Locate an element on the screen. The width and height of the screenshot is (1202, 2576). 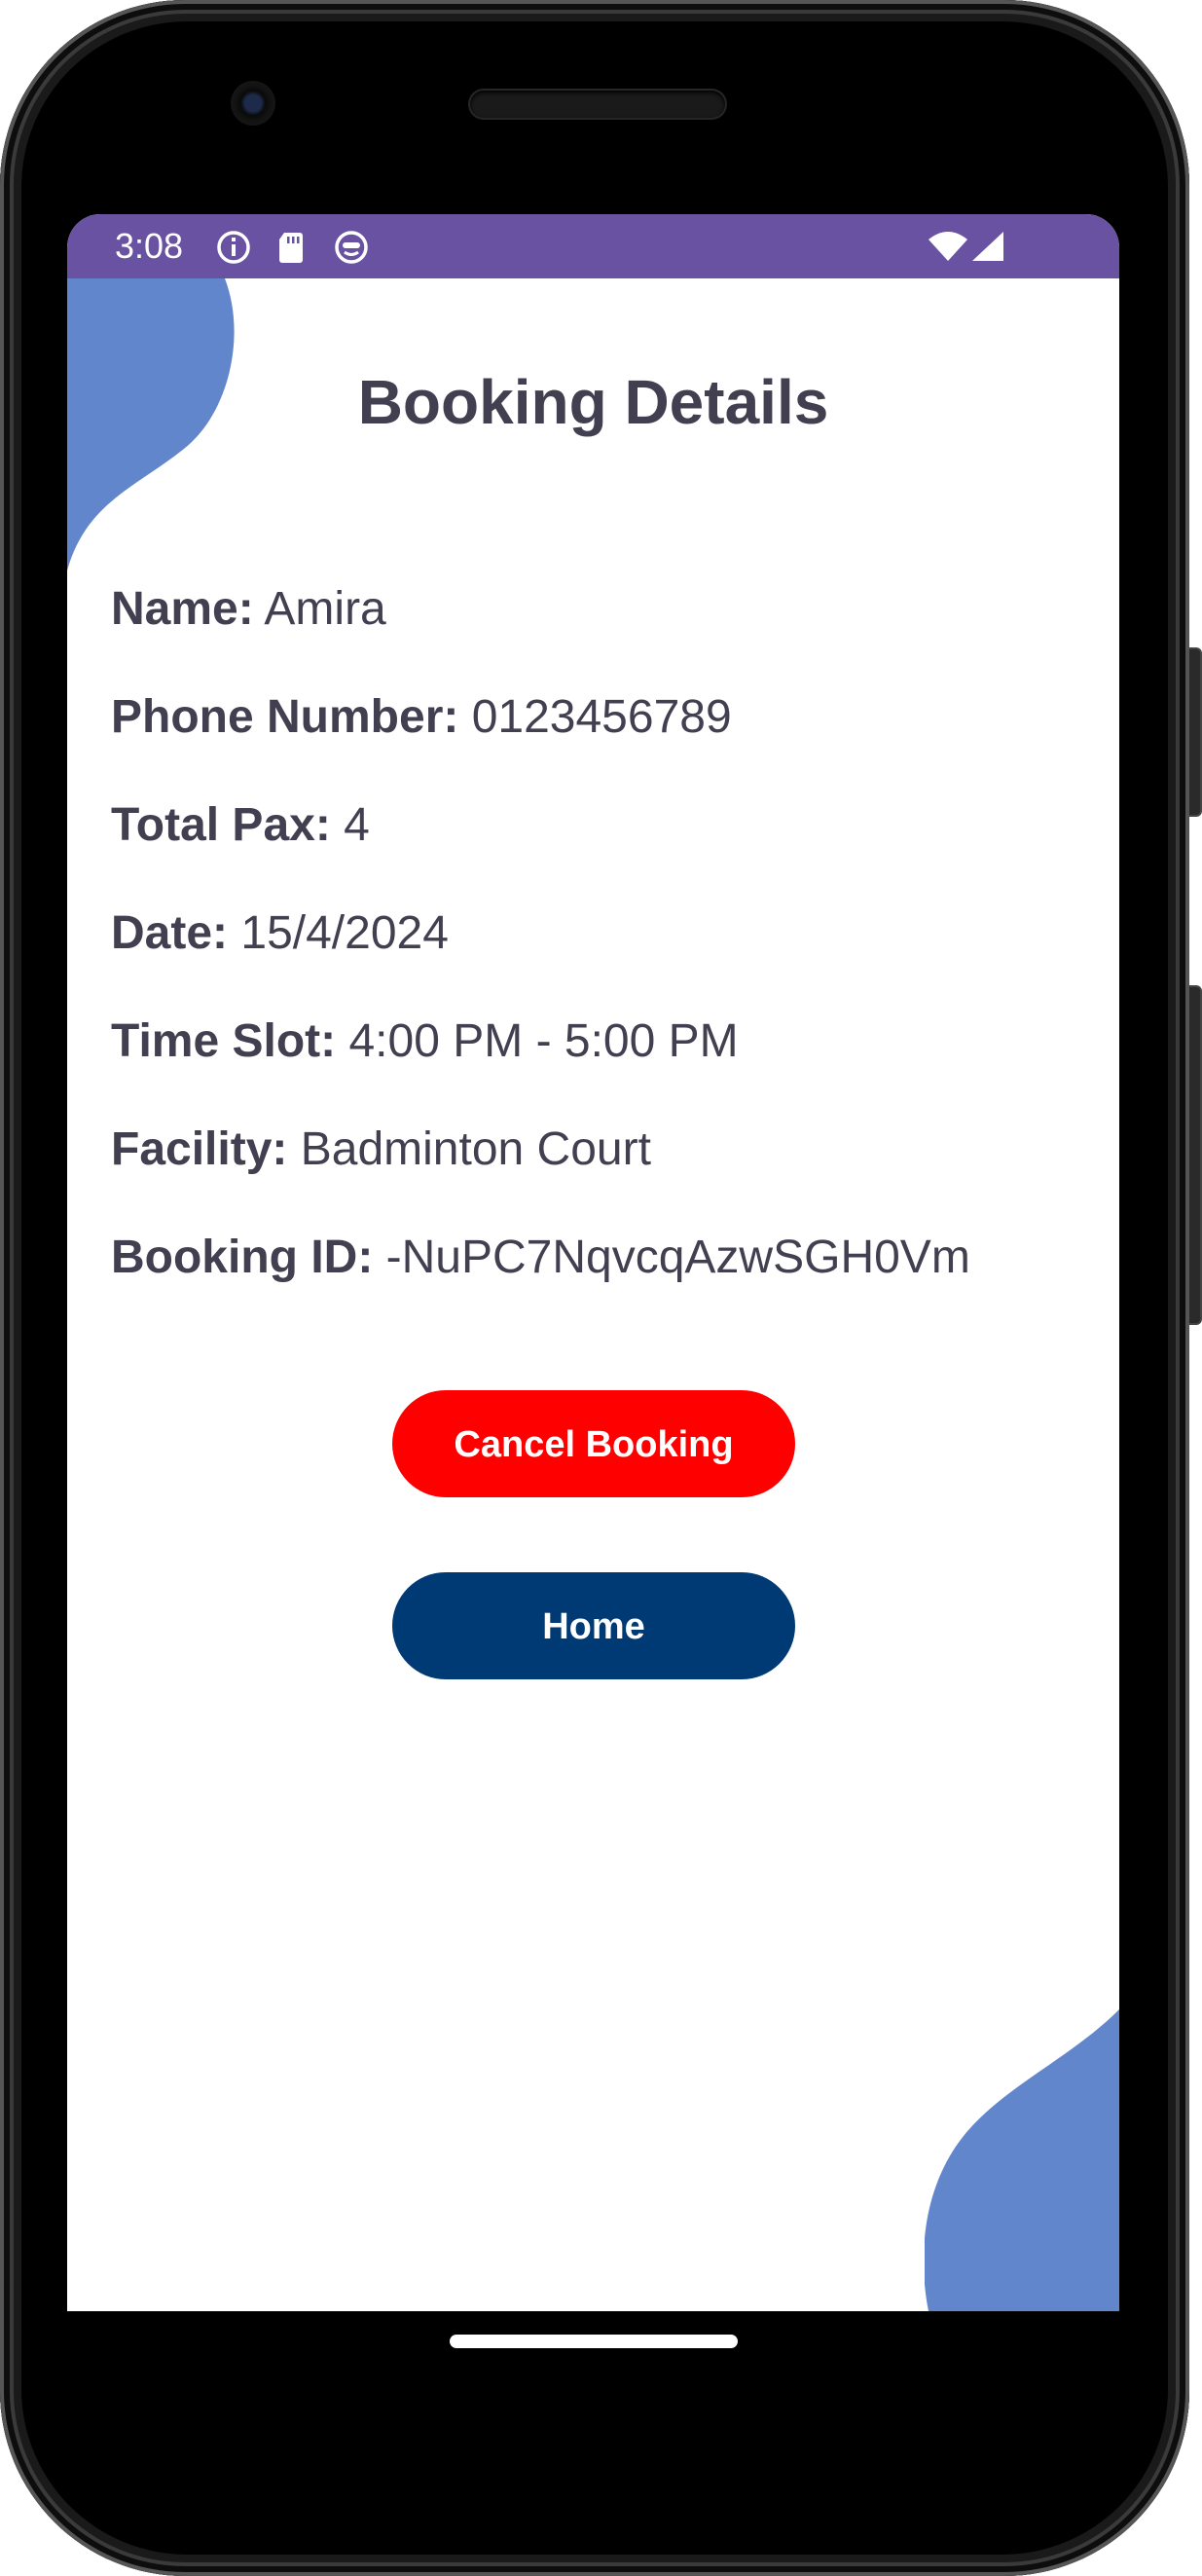
decorative-blob-bottom is located at coordinates (1022, 2160).